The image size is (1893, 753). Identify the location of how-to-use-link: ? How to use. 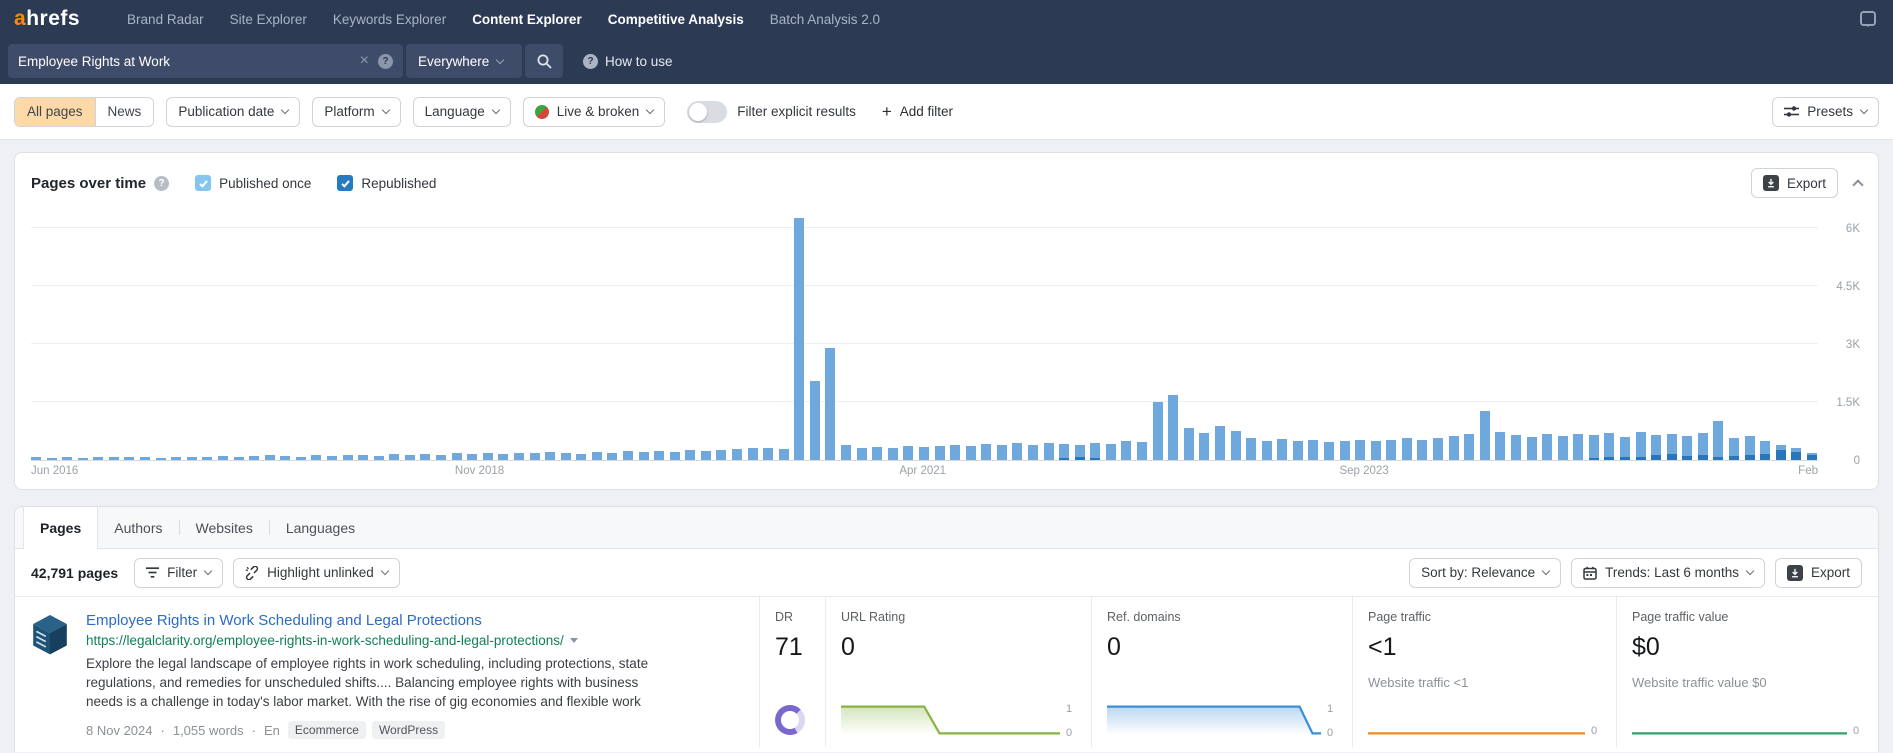
(628, 61).